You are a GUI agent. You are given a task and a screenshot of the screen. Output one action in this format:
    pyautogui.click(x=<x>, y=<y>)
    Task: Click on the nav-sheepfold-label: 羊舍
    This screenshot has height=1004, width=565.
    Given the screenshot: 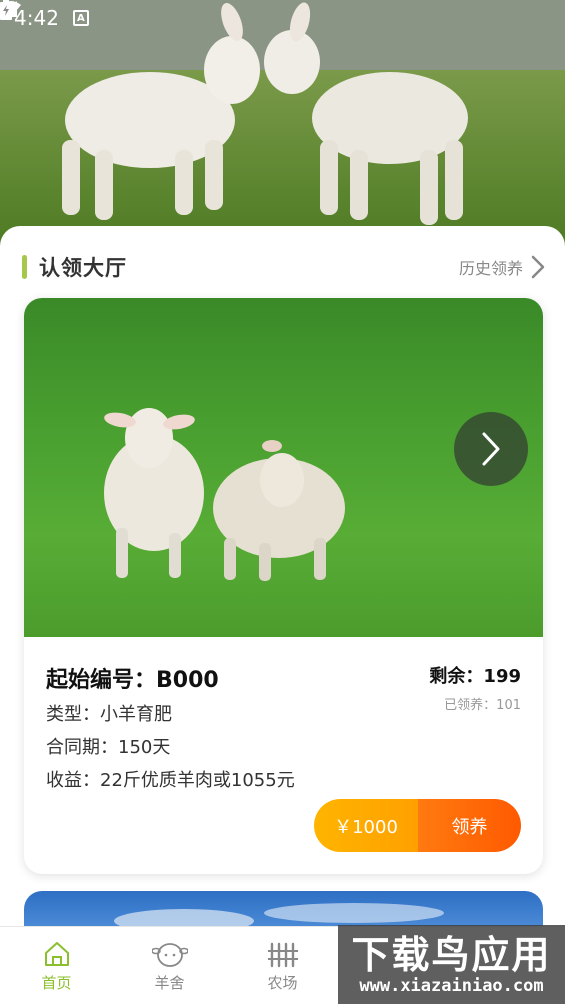 What is the action you would take?
    pyautogui.click(x=169, y=982)
    